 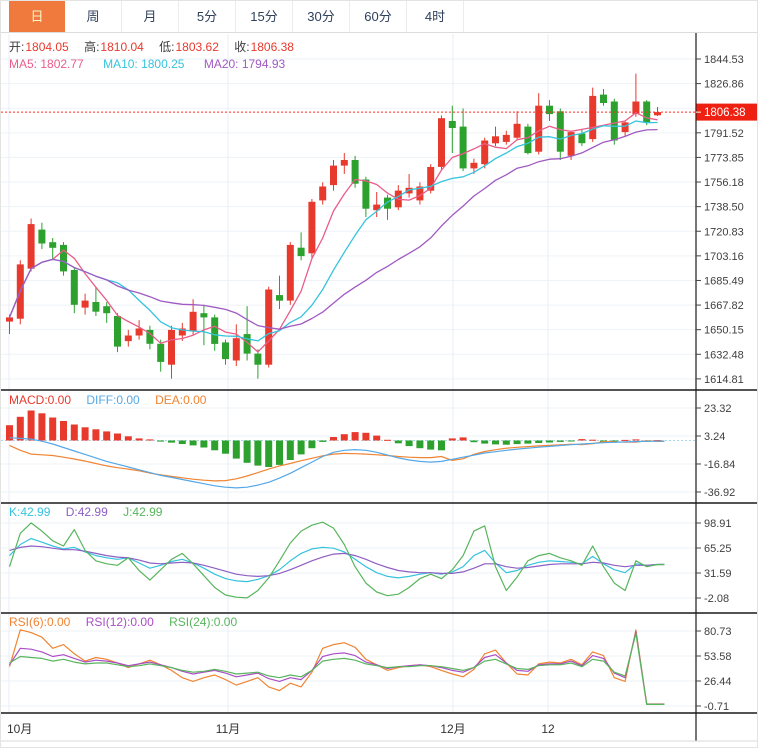 What do you see at coordinates (435, 16) in the screenshot?
I see `tab-4hour: 4时` at bounding box center [435, 16].